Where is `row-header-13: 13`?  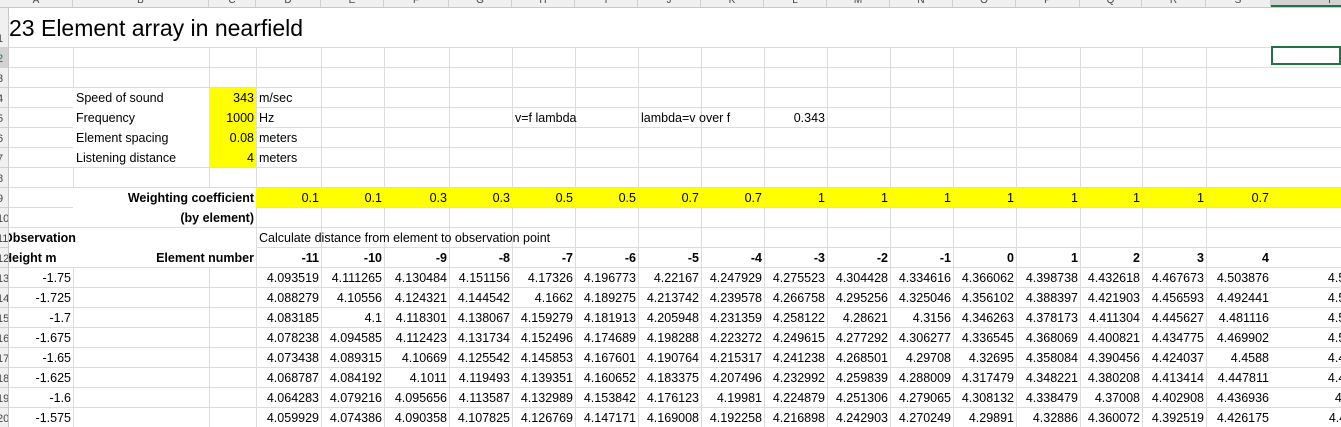 row-header-13: 13 is located at coordinates (4, 278).